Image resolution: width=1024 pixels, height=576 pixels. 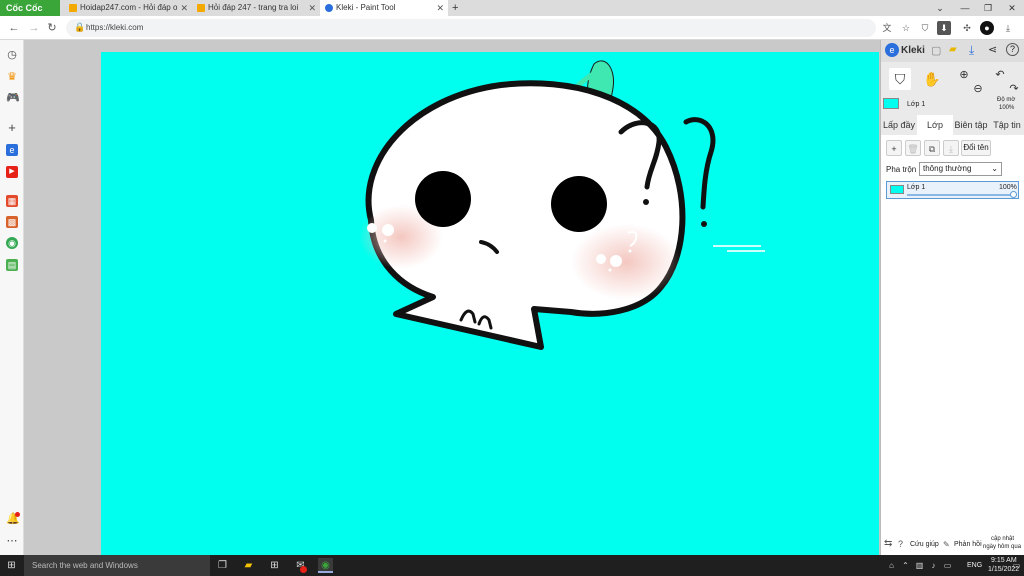 What do you see at coordinates (971, 50) in the screenshot?
I see `download-icon: ⤓` at bounding box center [971, 50].